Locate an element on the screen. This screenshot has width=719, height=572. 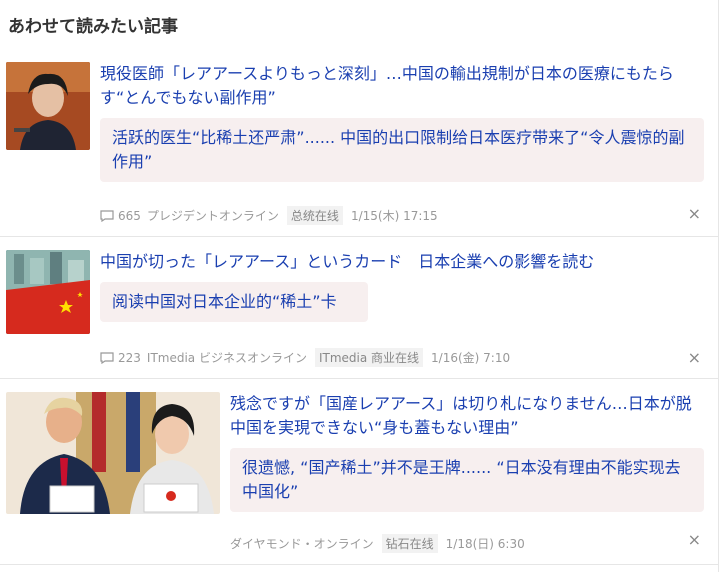
comment-count: 665 is located at coordinates (129, 215).